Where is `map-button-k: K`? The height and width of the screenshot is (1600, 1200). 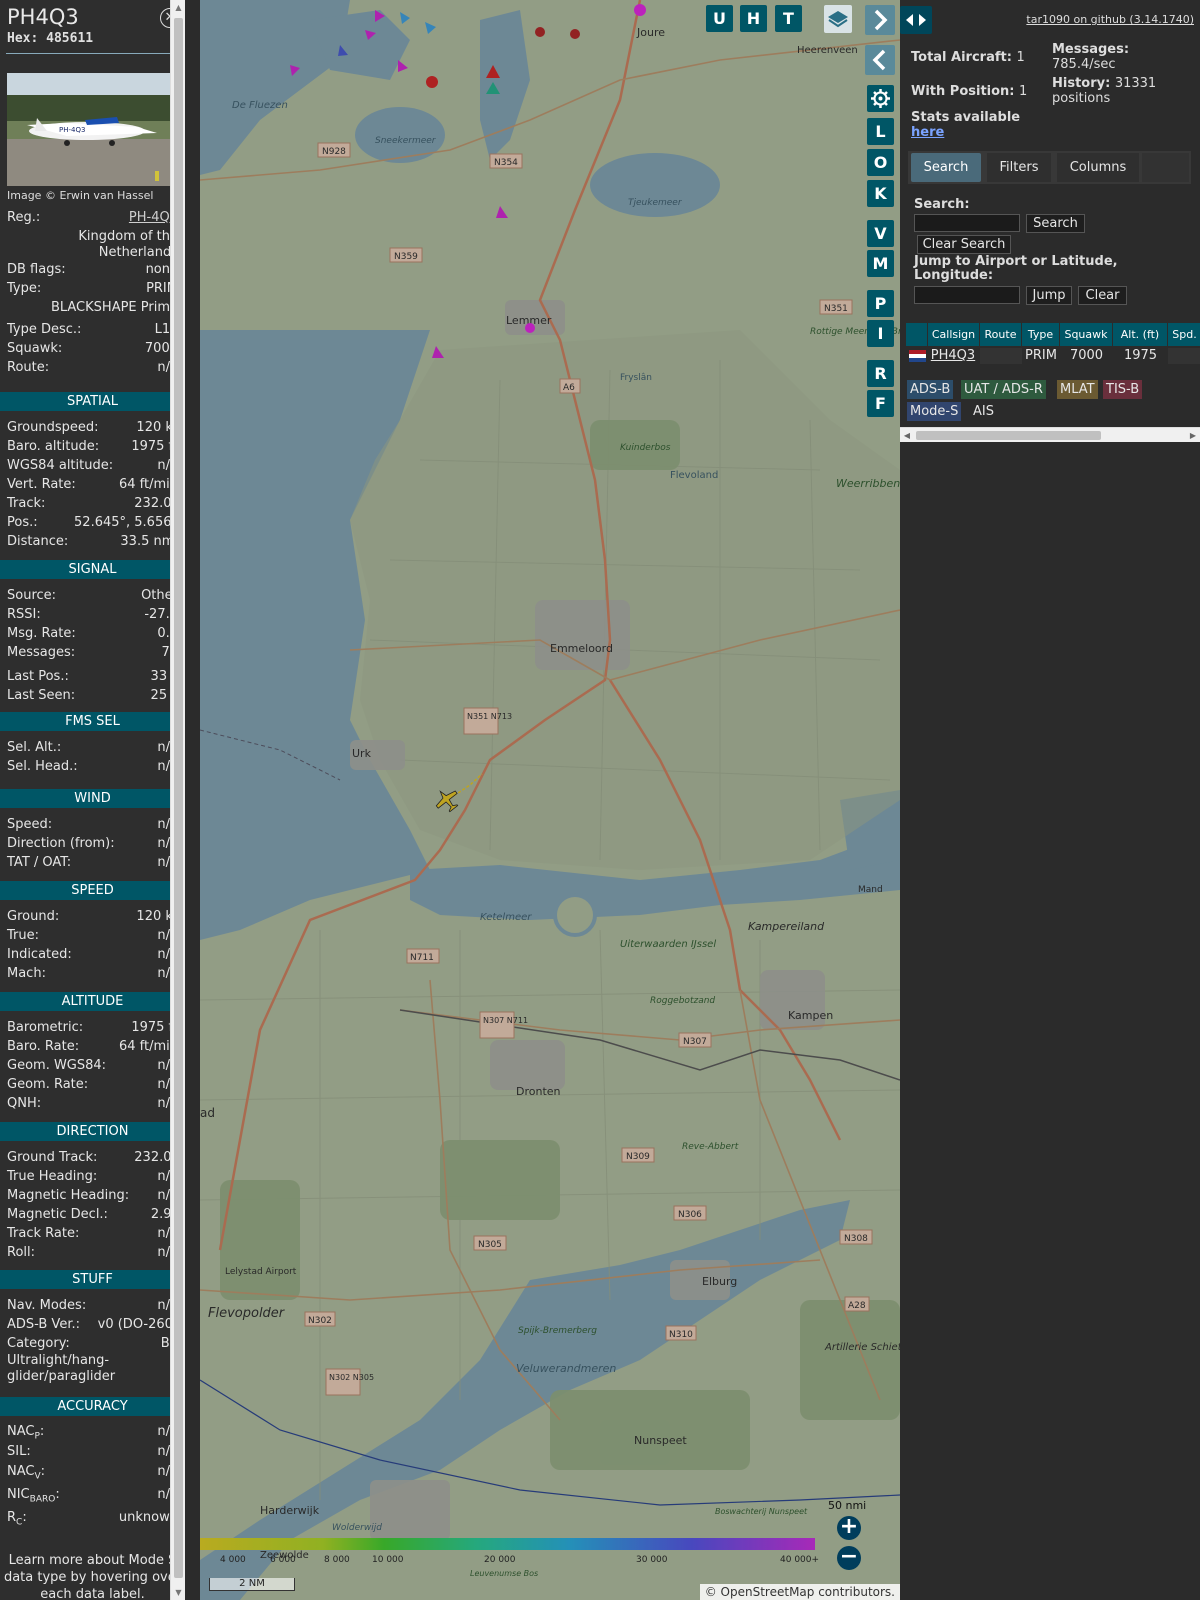 map-button-k: K is located at coordinates (880, 193).